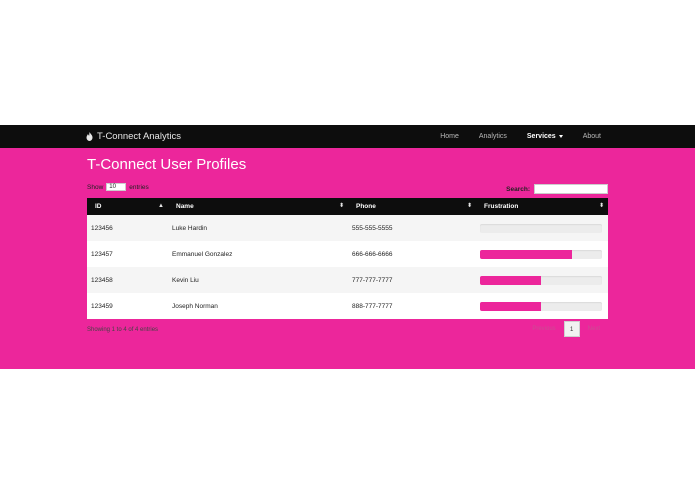  Describe the element at coordinates (127, 228) in the screenshot. I see `cell-id: 123456` at that location.